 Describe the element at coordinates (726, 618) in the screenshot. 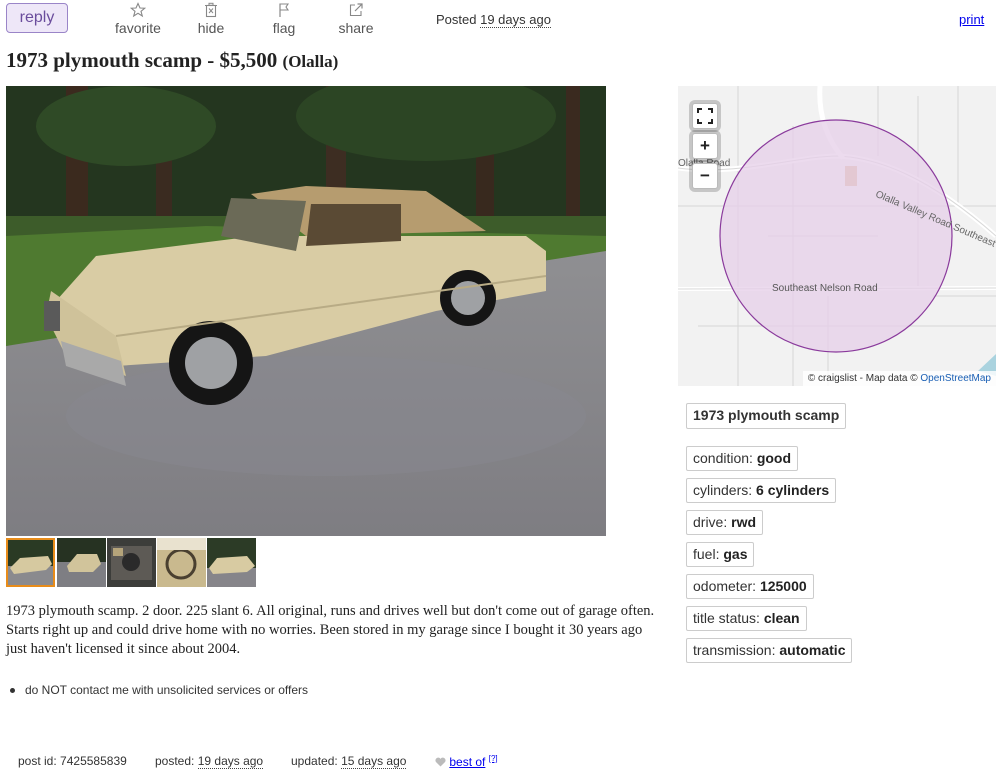

I see `attribute-label: title status:` at that location.